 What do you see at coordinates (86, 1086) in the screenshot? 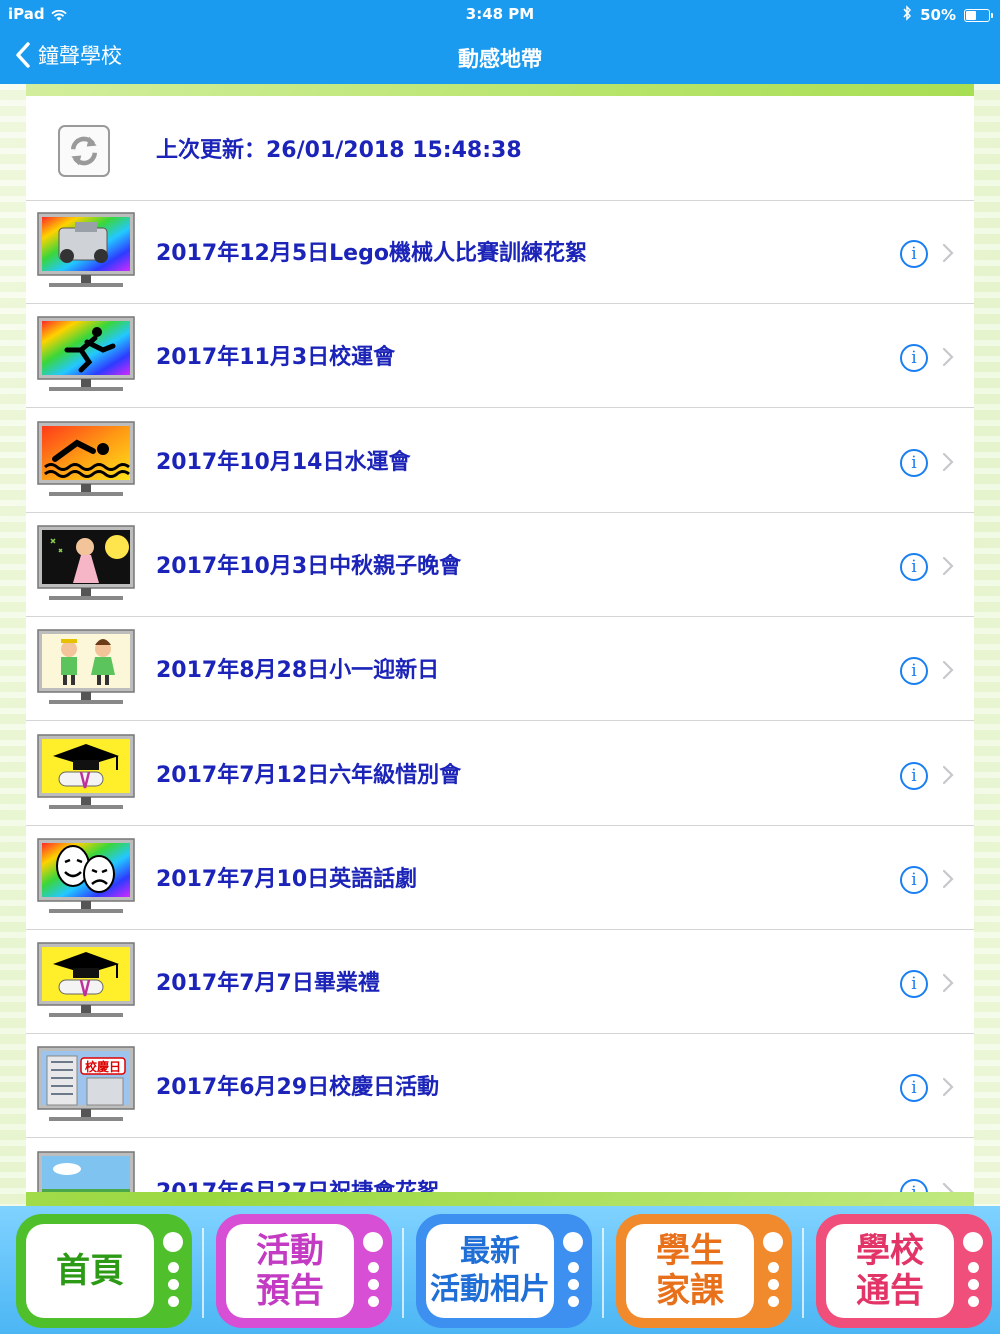
I see `school-building-thumbnail: 校慶日` at bounding box center [86, 1086].